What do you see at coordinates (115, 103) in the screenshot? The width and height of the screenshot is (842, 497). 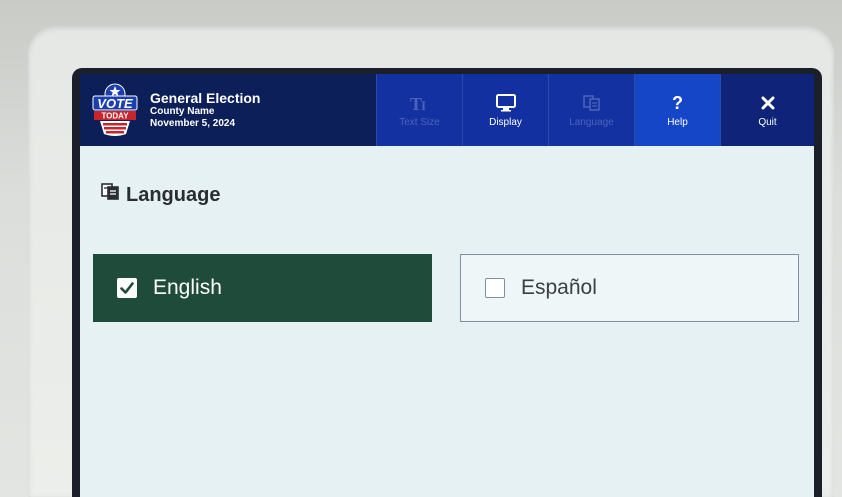 I see `svg-text: VOTE` at bounding box center [115, 103].